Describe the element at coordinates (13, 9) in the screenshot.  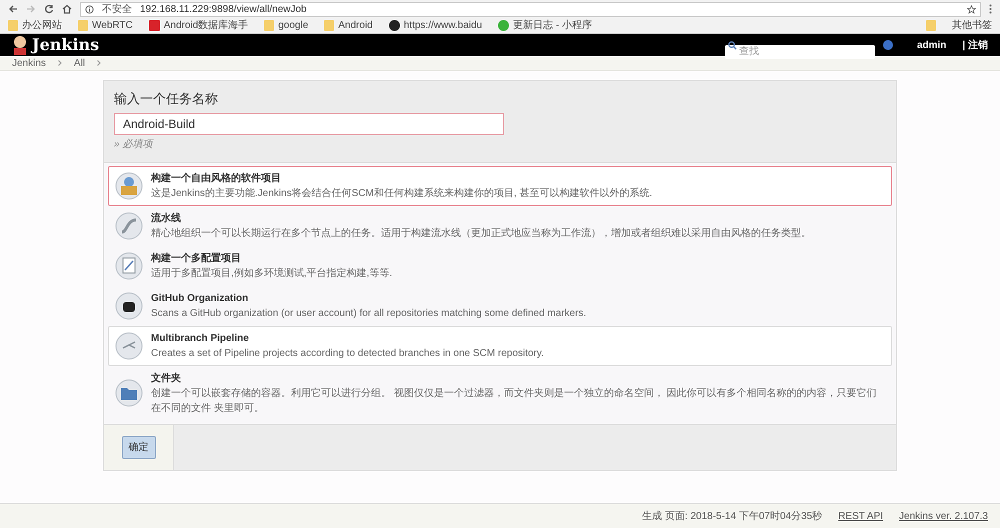
I see `back-icon` at that location.